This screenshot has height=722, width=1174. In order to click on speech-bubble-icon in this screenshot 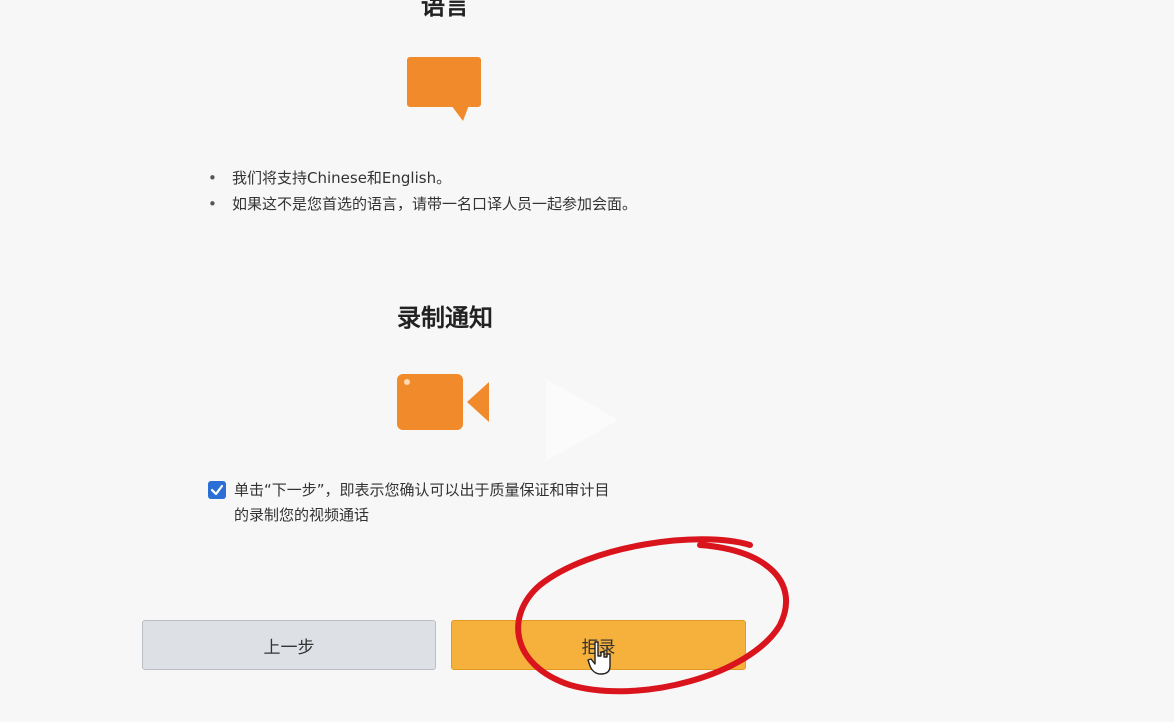, I will do `click(444, 89)`.